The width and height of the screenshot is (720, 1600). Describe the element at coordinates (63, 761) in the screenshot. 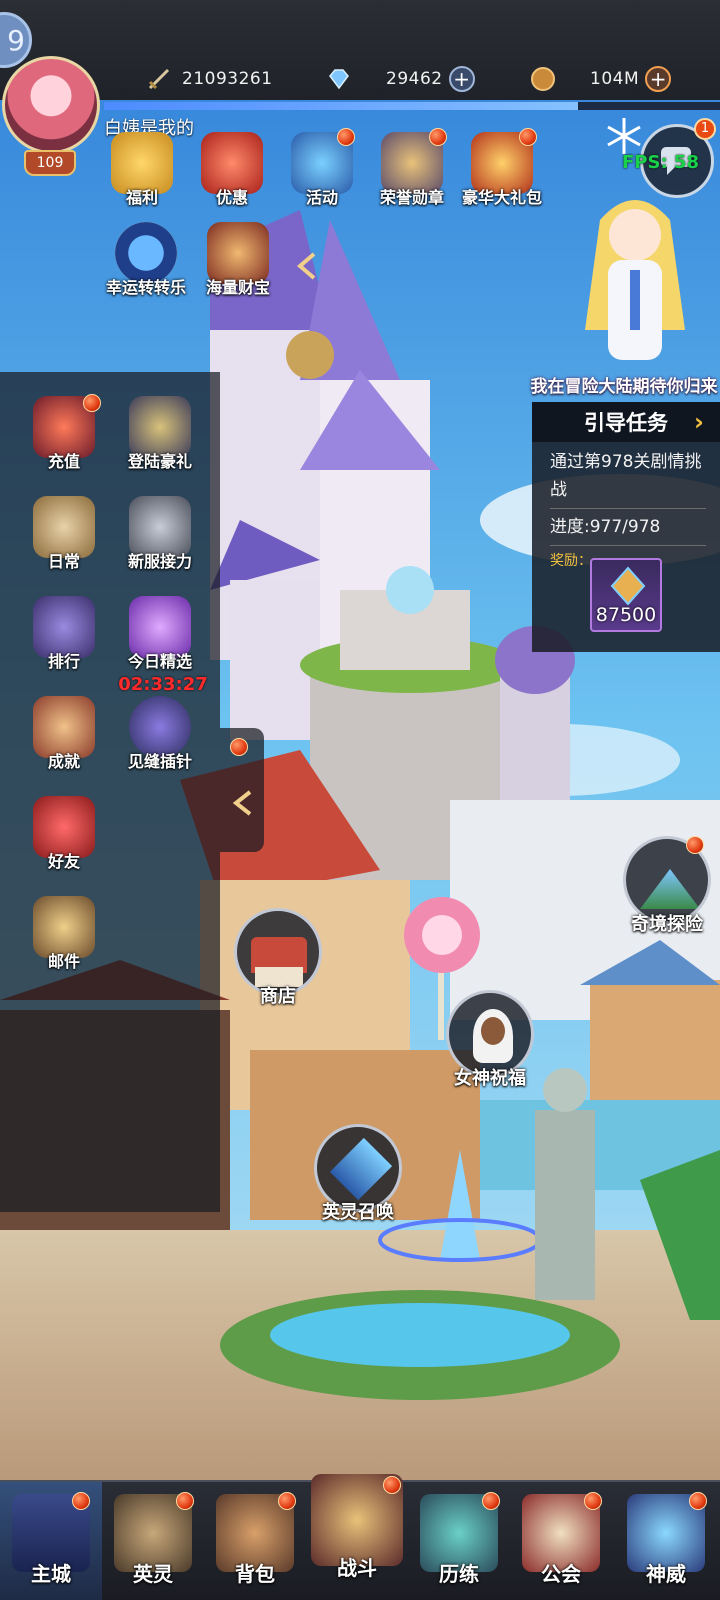

I see `side-item-achievement-label: 成就` at that location.